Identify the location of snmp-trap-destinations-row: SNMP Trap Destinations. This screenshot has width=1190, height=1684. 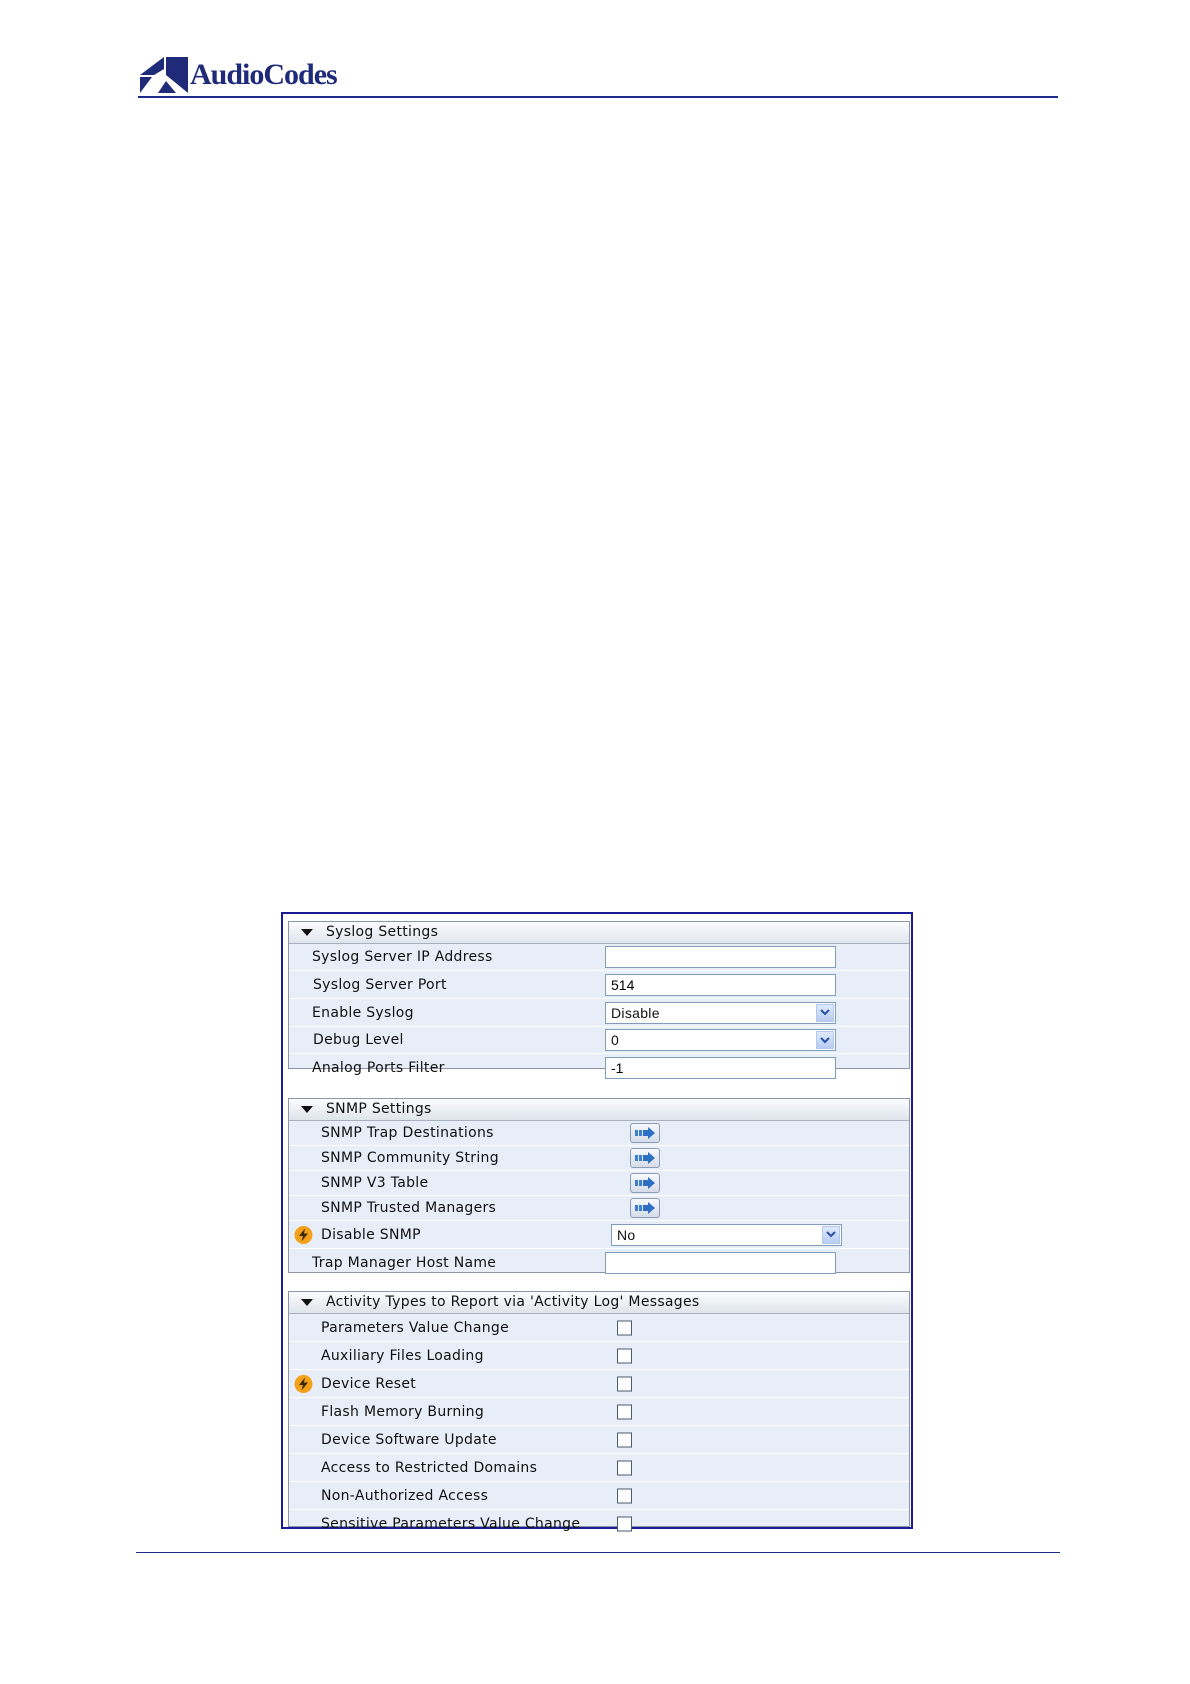
(599, 1133).